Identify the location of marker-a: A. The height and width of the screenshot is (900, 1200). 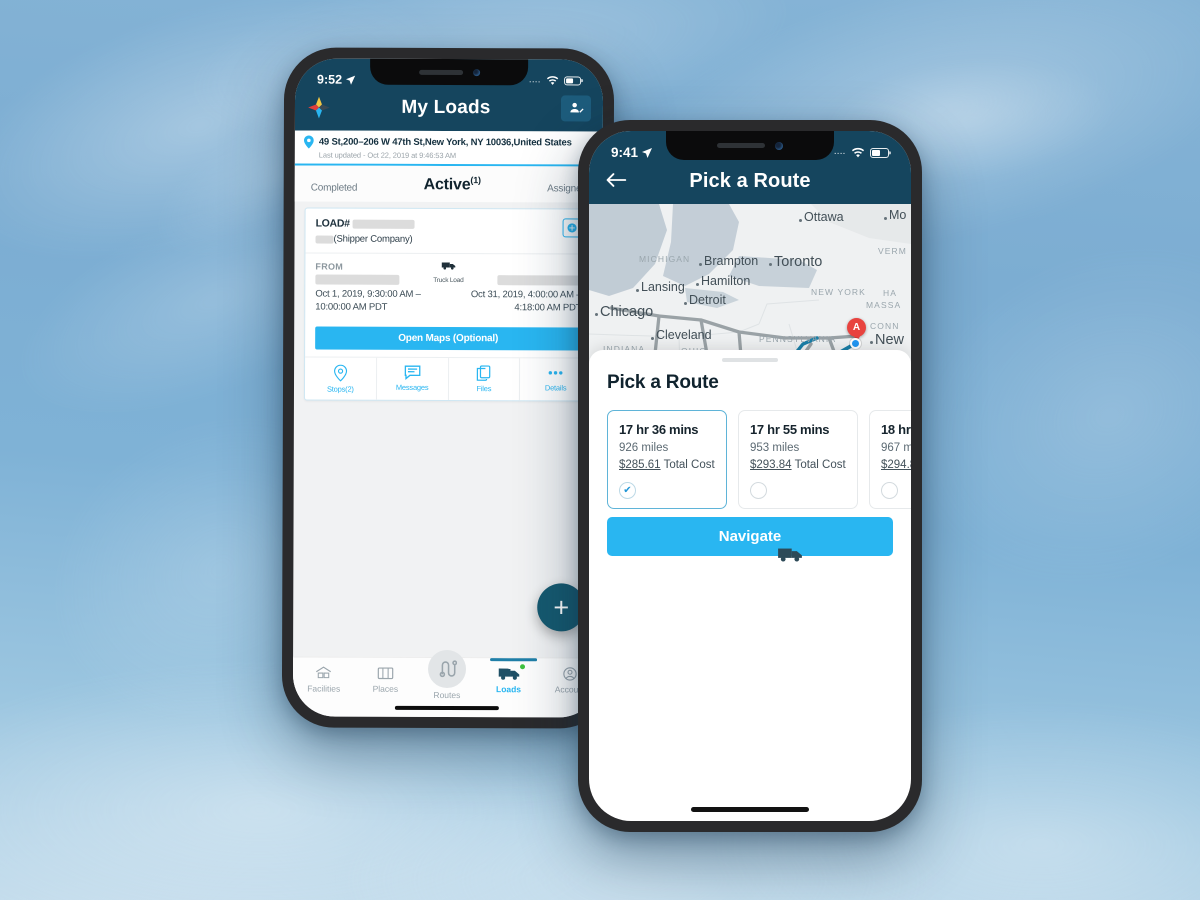
(856, 327).